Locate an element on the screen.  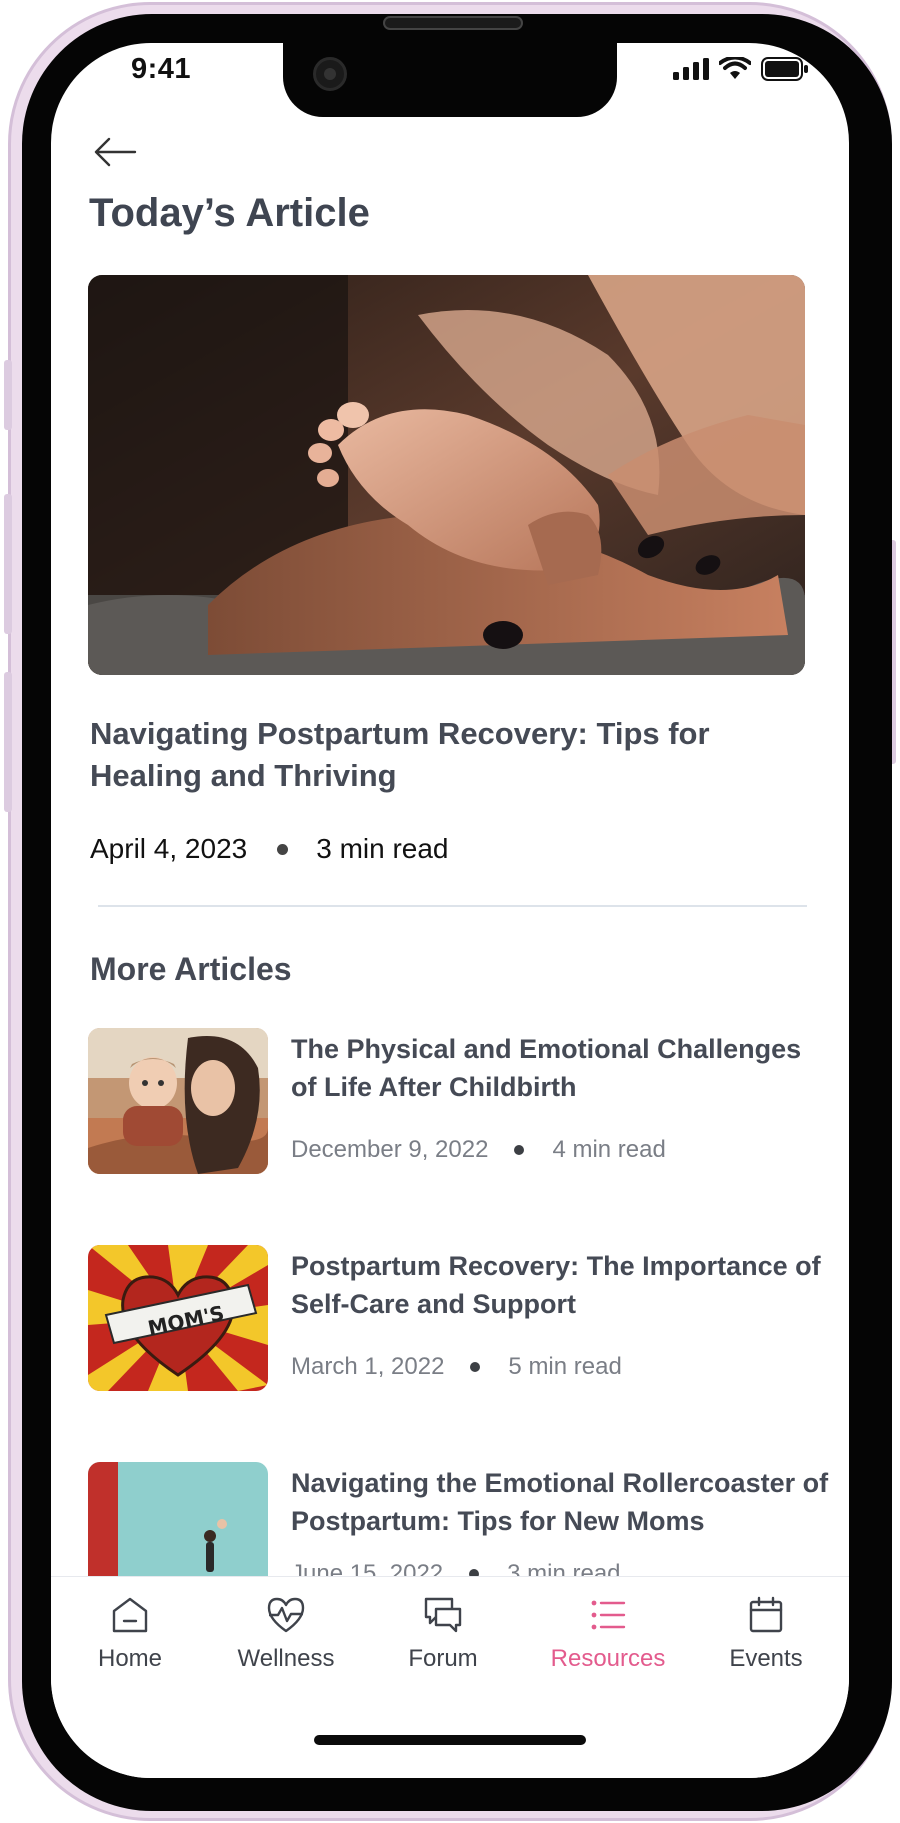
featured-article-meta: April 4, 2023 3 min read is located at coordinates (269, 849).